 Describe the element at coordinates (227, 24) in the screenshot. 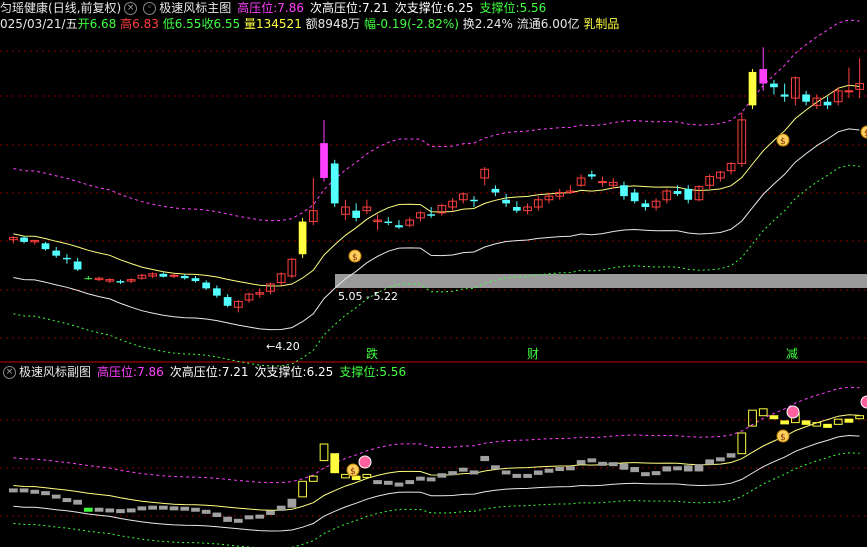

I see `close-value: 6.55` at that location.